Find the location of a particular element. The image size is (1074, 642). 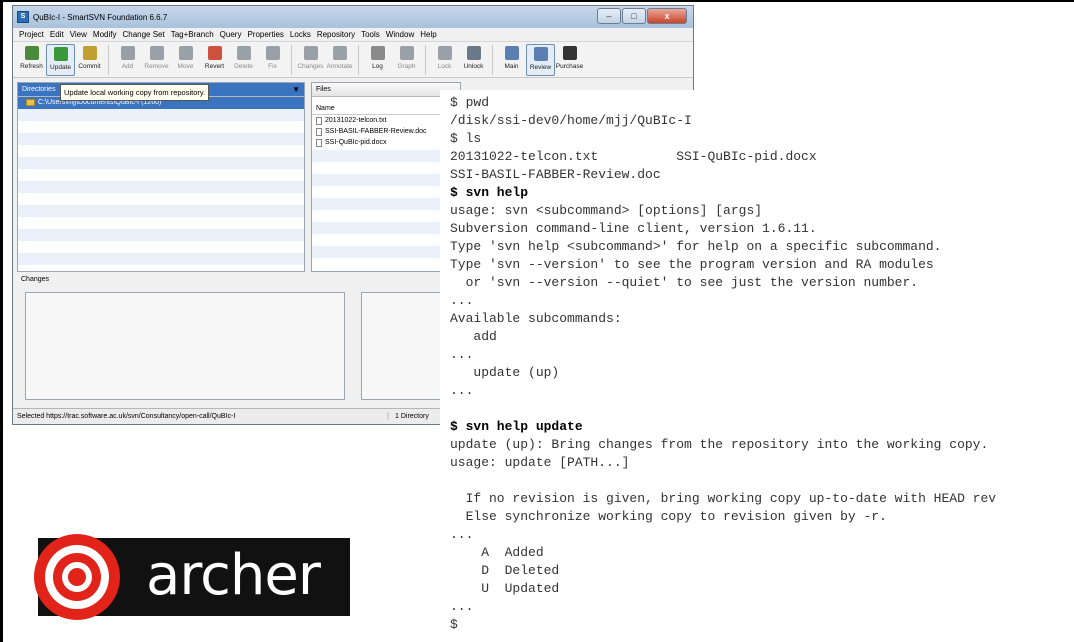

maximize-button: □ is located at coordinates (634, 16).